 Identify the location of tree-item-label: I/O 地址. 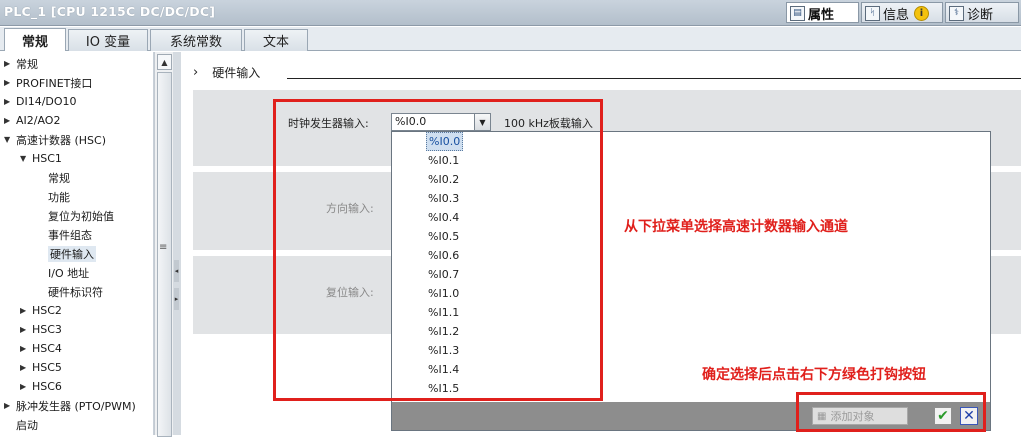
(69, 273).